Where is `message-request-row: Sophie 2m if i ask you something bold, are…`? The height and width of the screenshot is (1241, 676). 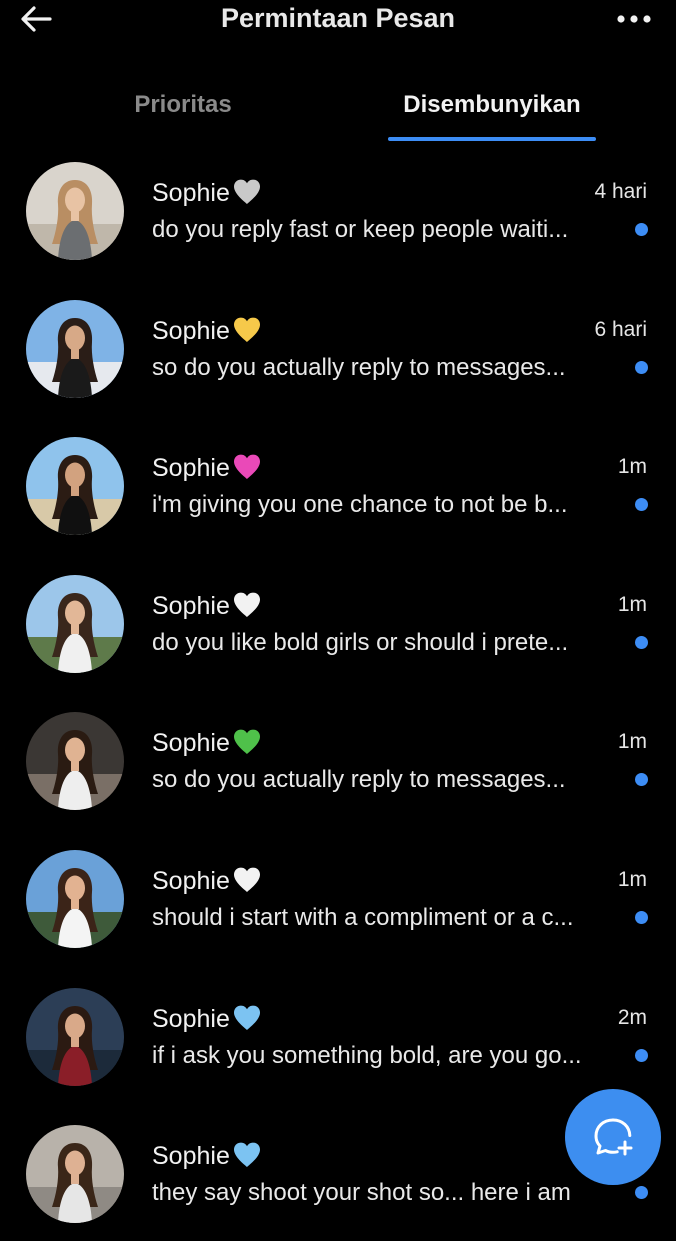
message-request-row: Sophie 2m if i ask you something bold, are… is located at coordinates (338, 1040).